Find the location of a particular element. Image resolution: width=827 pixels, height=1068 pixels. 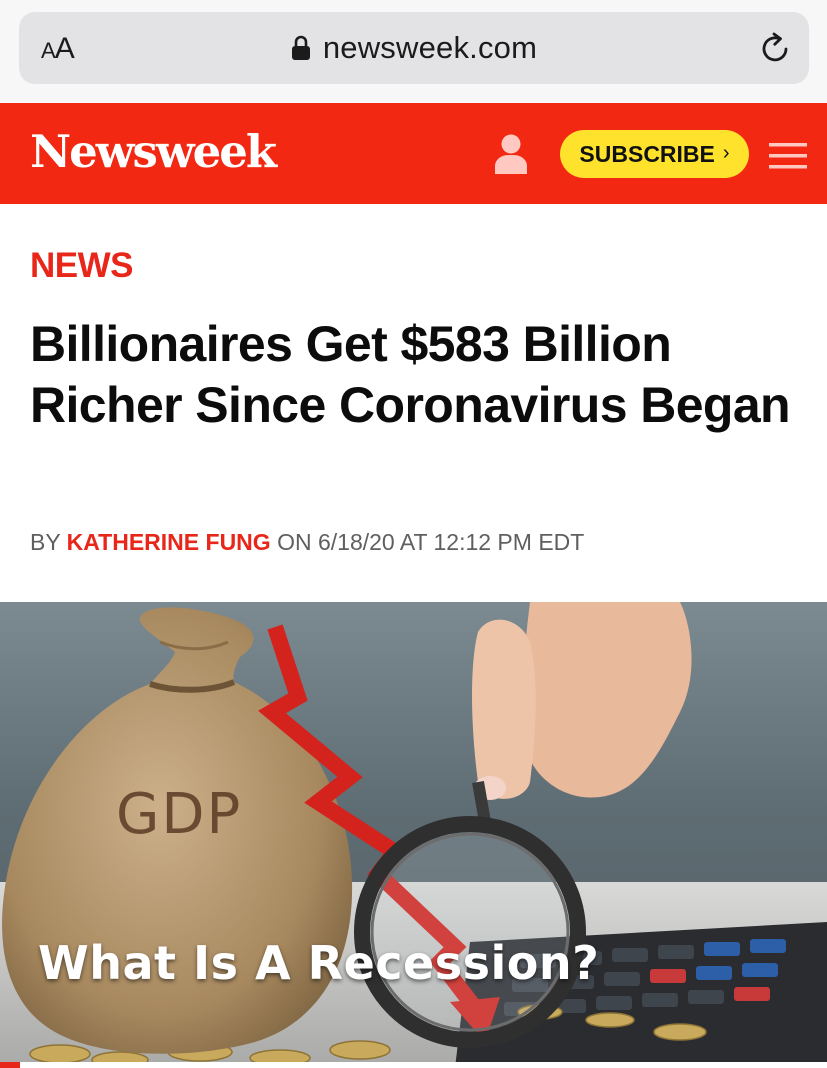

newsweek-logo: Newsweek is located at coordinates (153, 151).